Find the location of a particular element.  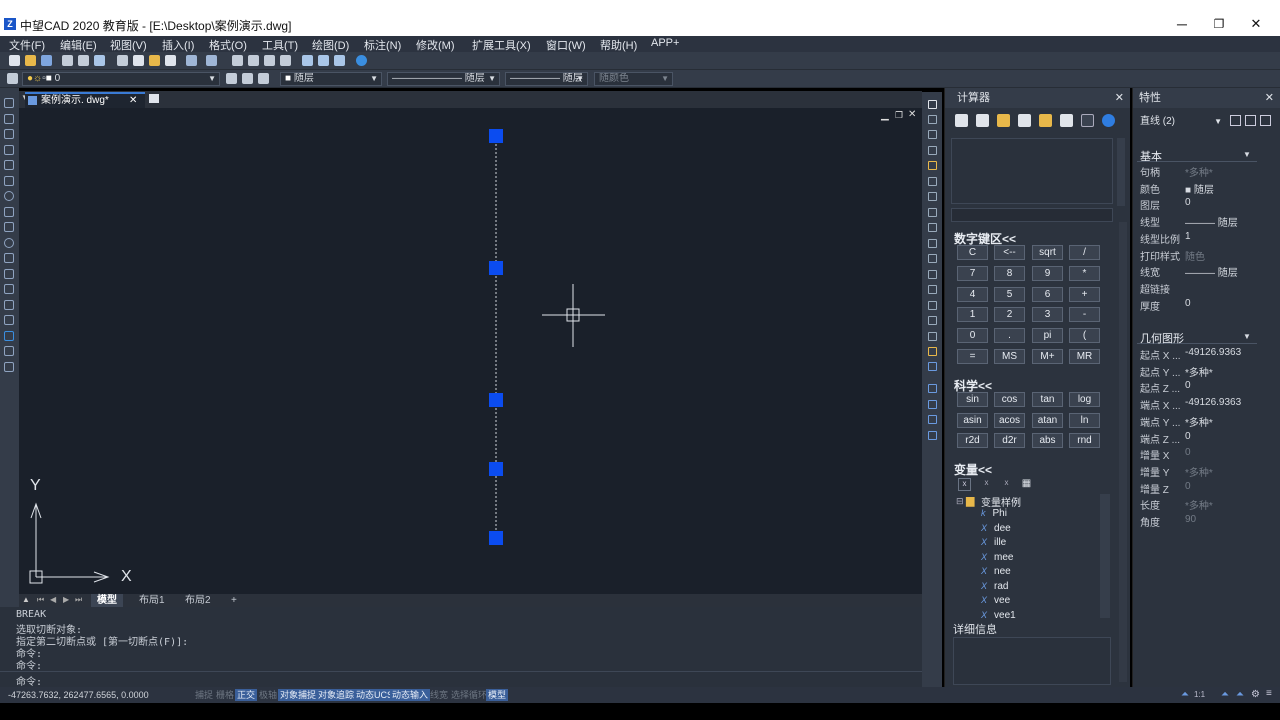

basic-section-header: 基本 ▼ is located at coordinates (1197, 155).